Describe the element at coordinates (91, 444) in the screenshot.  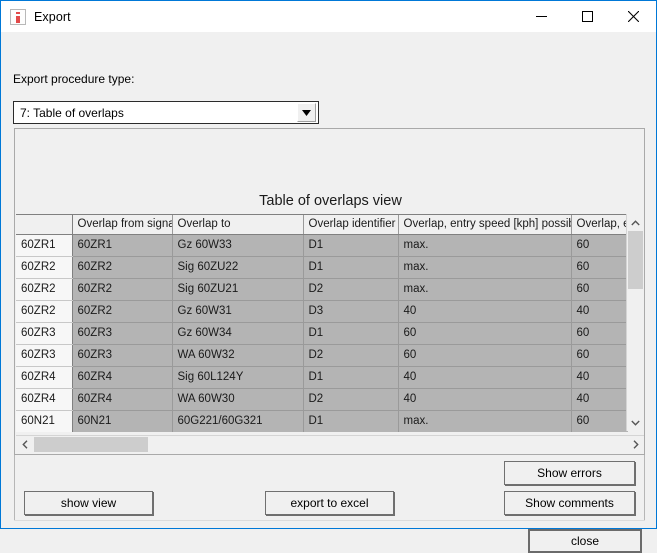
I see `horizontal-scroll-thumb` at that location.